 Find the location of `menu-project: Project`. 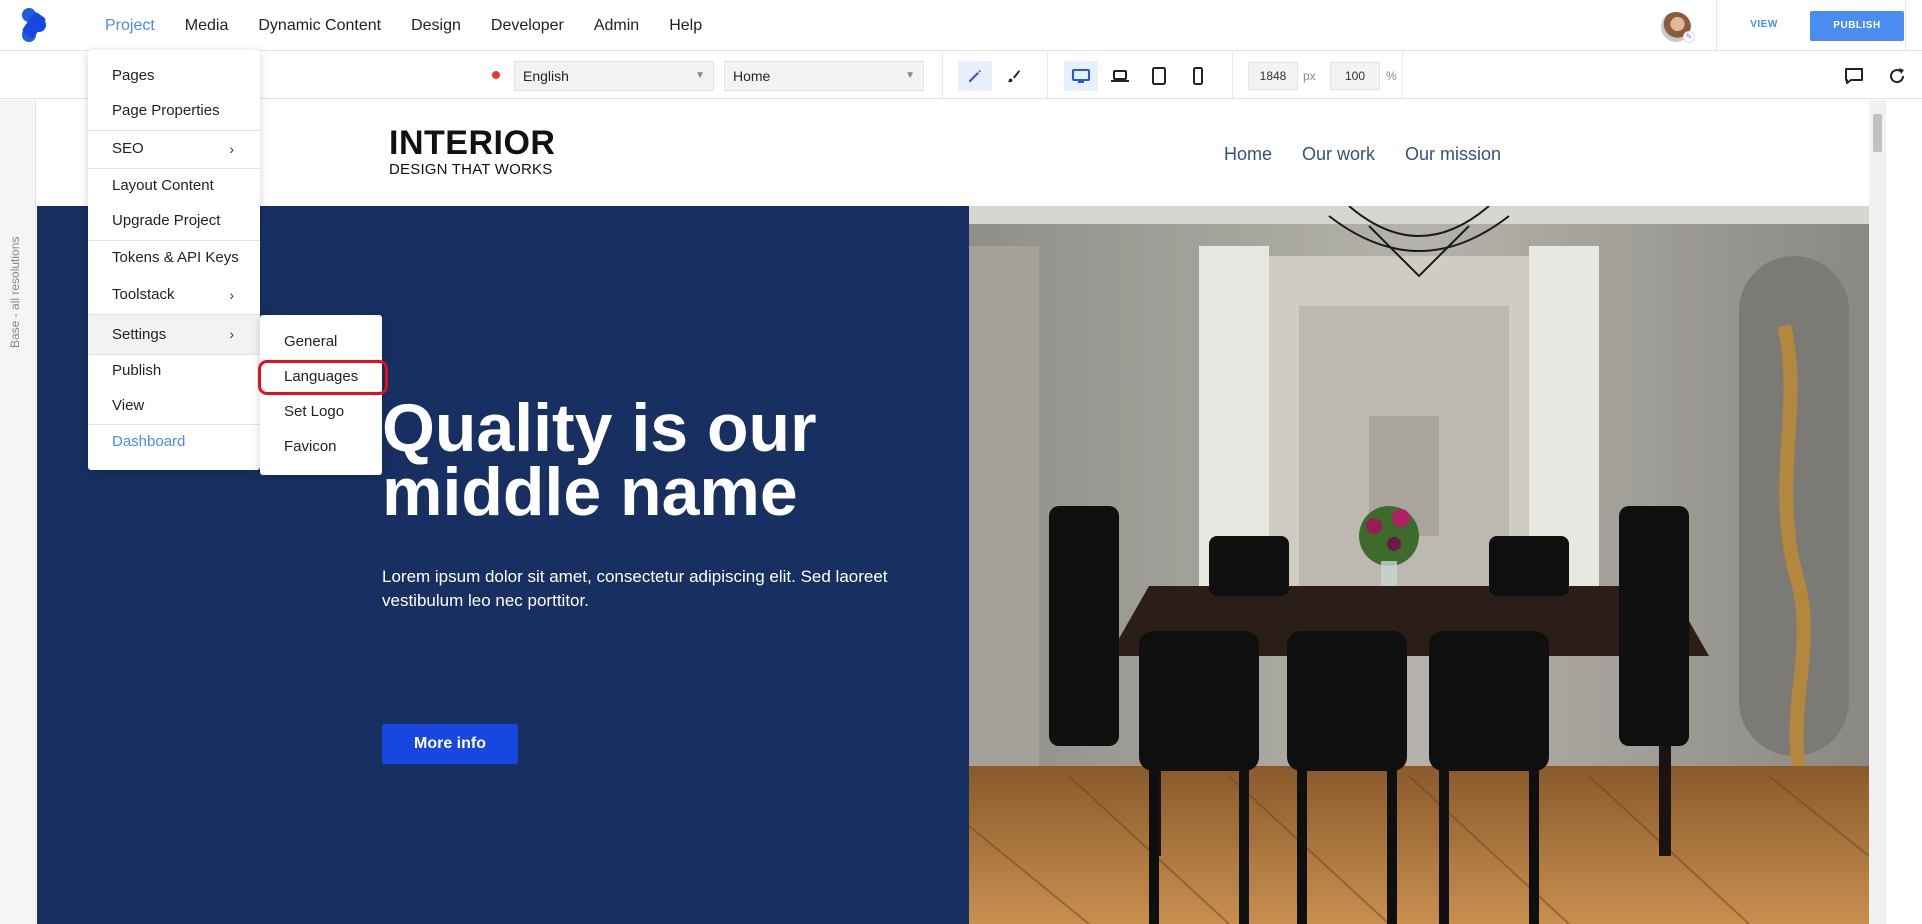

menu-project: Project is located at coordinates (130, 26).